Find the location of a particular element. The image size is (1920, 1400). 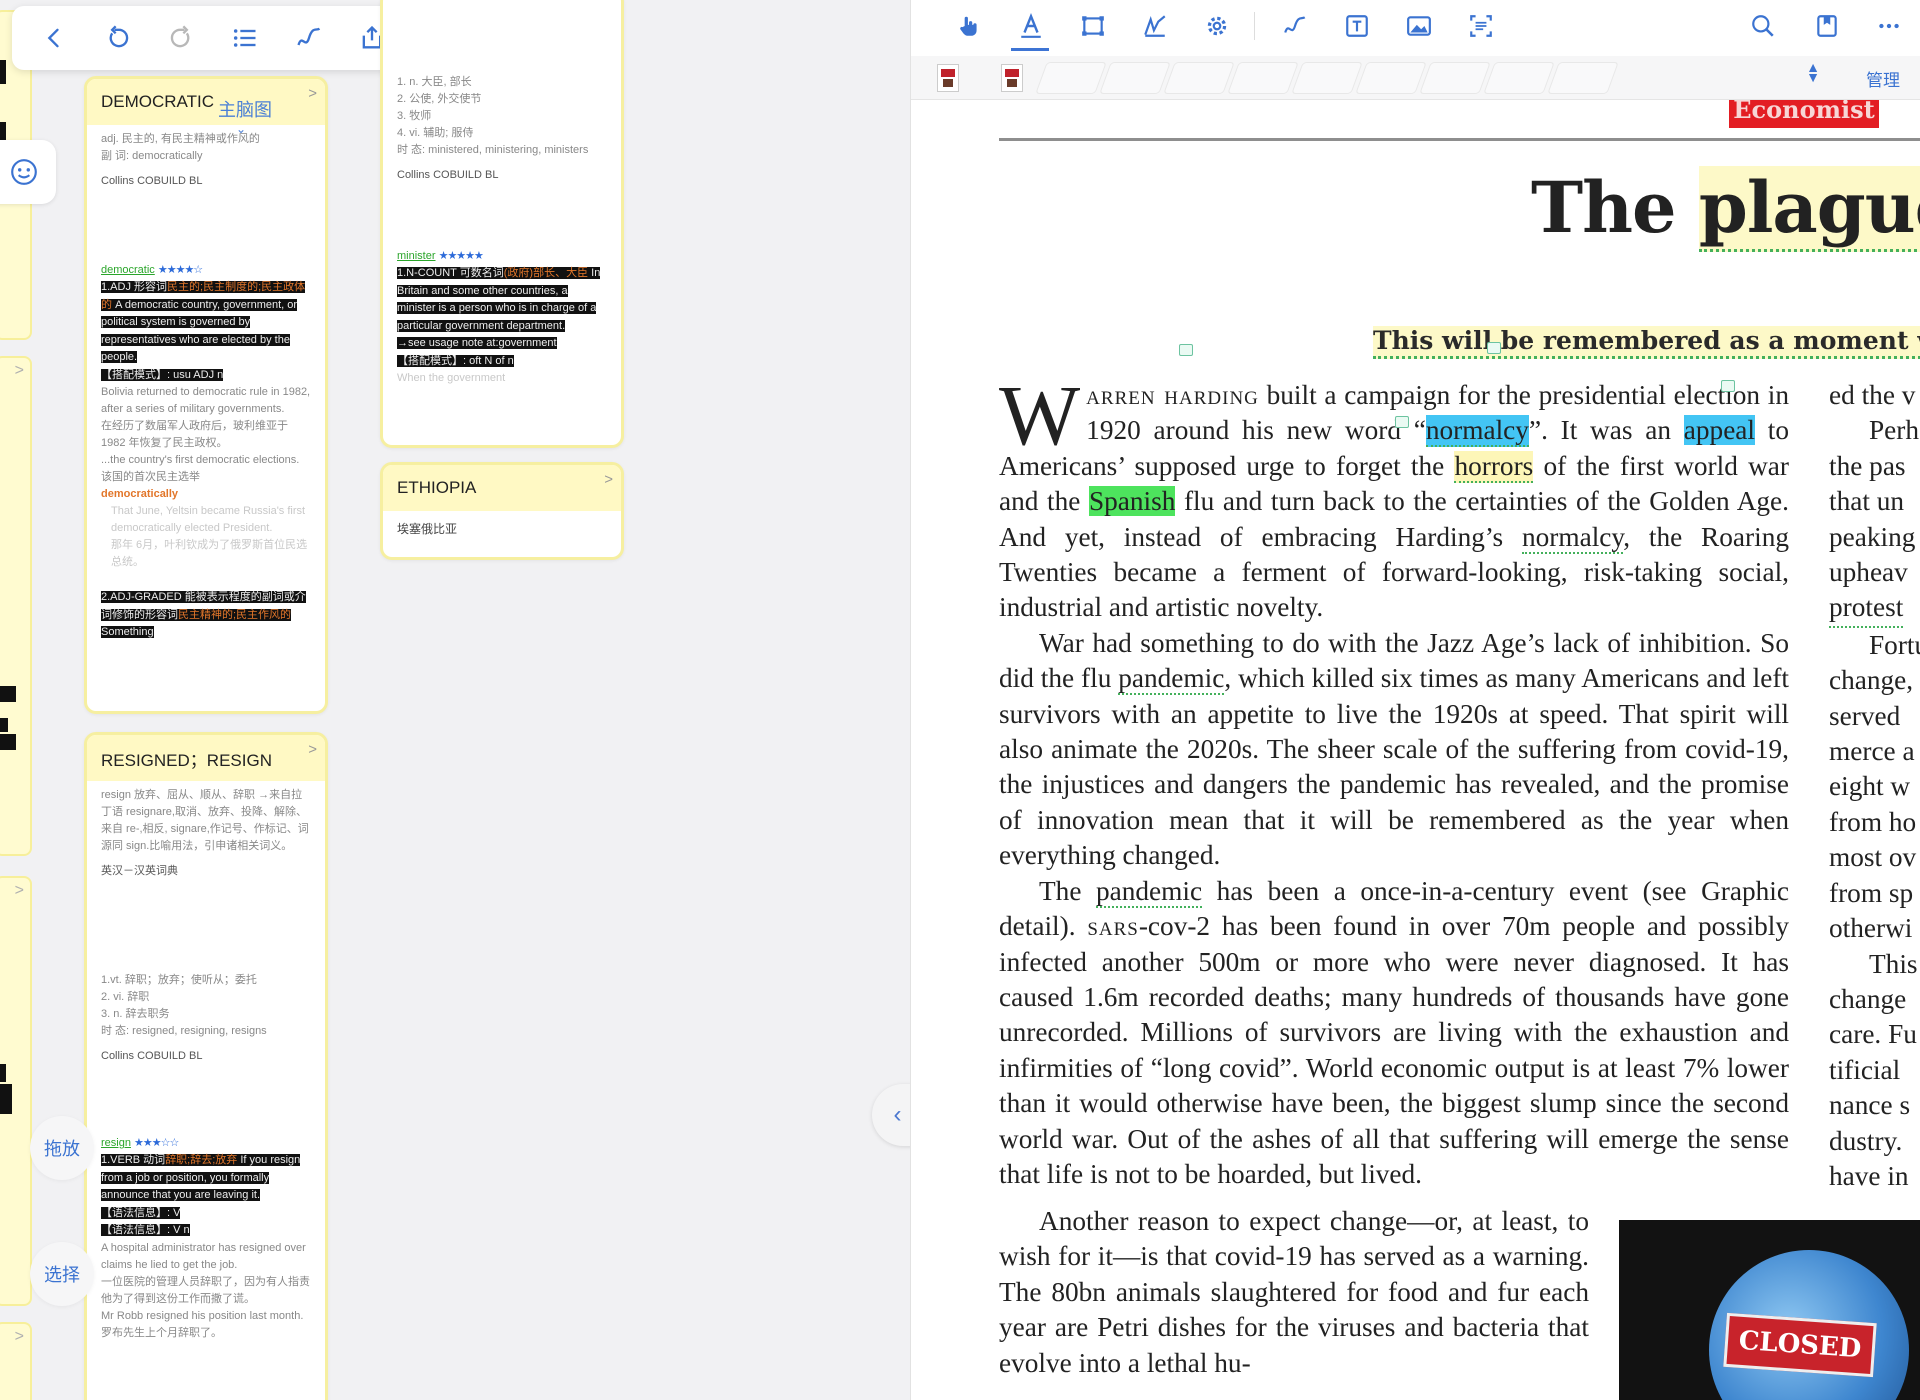

redo-icon is located at coordinates (181, 38).